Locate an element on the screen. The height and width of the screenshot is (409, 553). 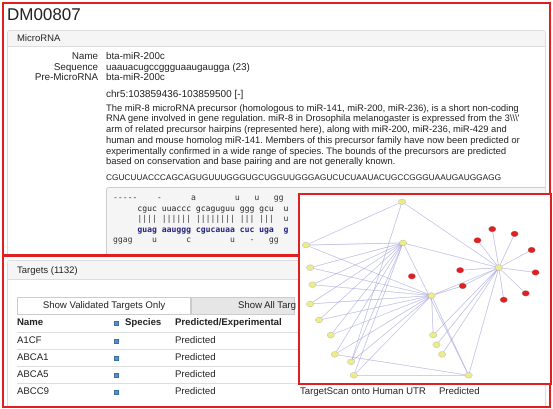
panel-header: MicroRNA is located at coordinates (276, 39).